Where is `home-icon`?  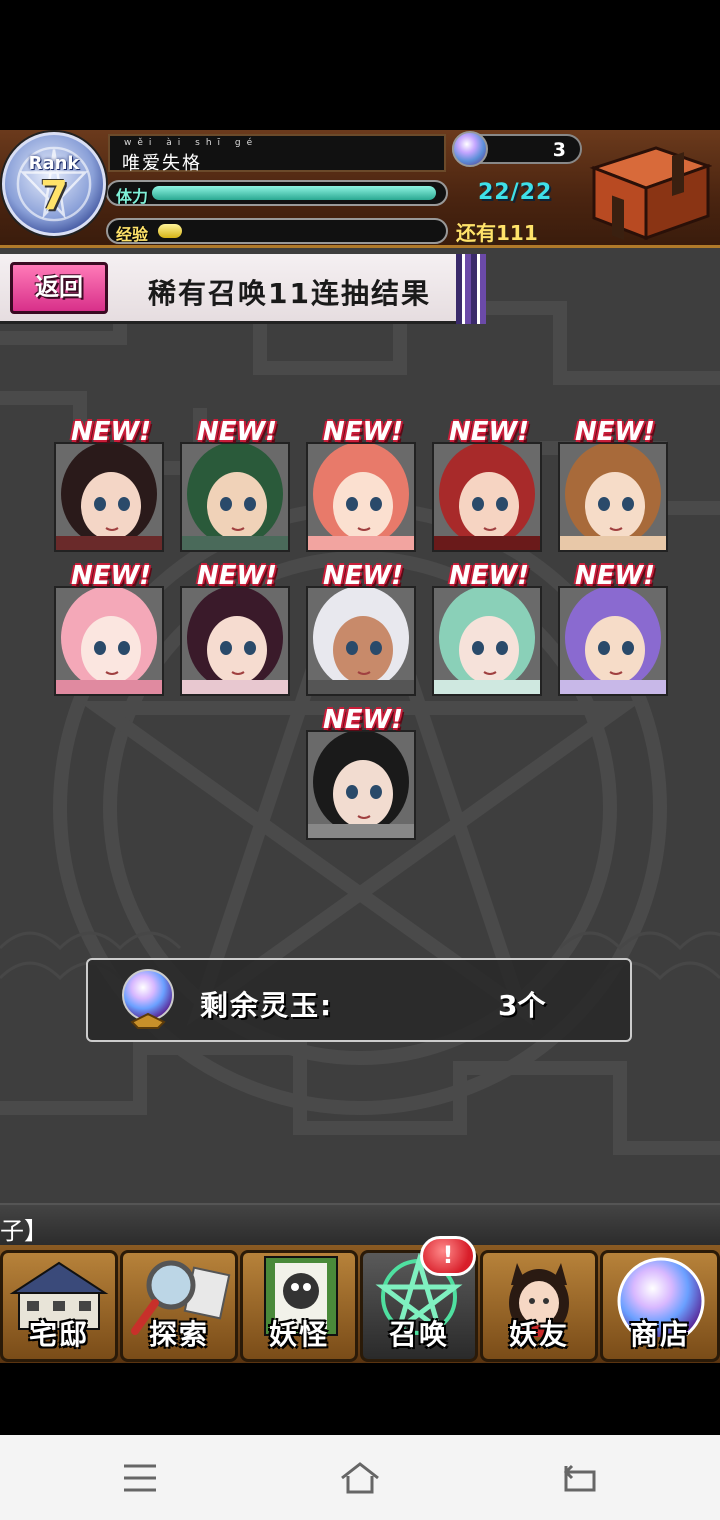
home-icon is located at coordinates (360, 1478).